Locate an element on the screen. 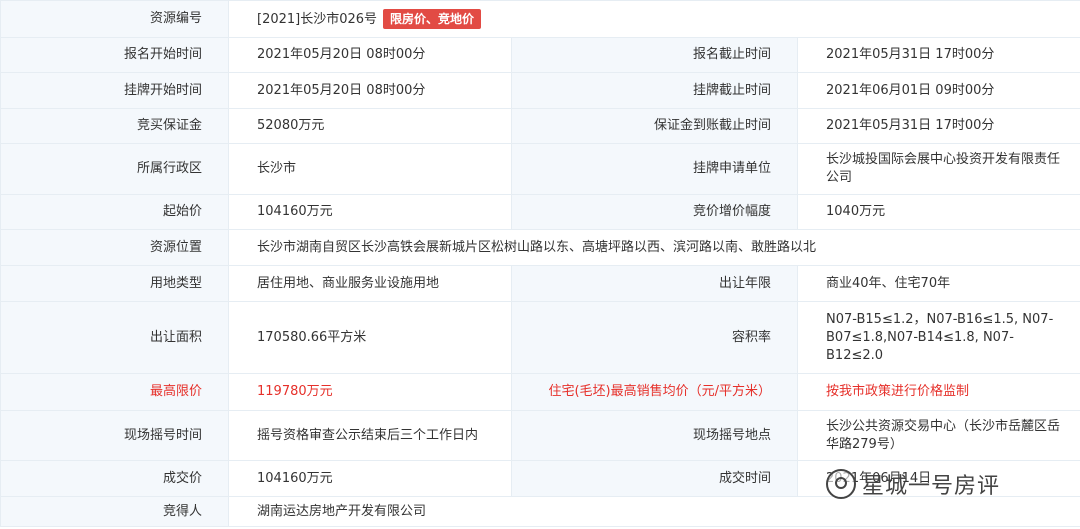  status-badge: 限房价、竞地价 is located at coordinates (432, 19).